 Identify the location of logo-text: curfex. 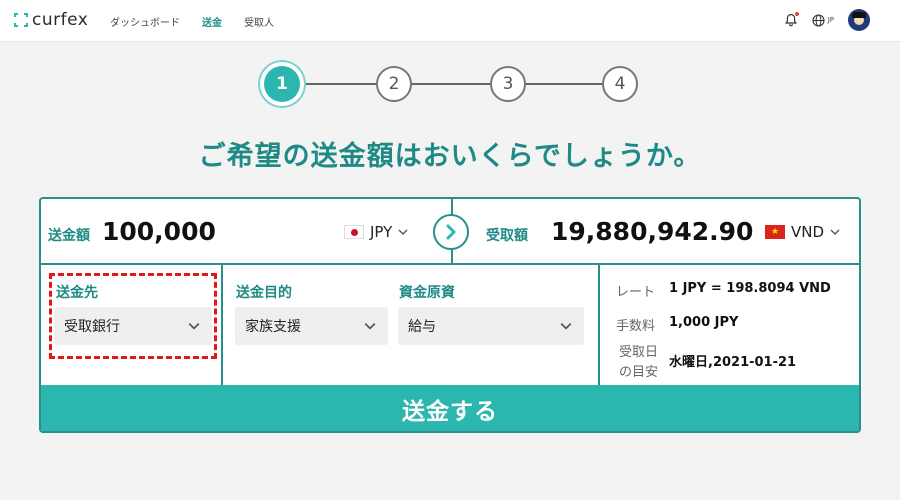
(60, 20).